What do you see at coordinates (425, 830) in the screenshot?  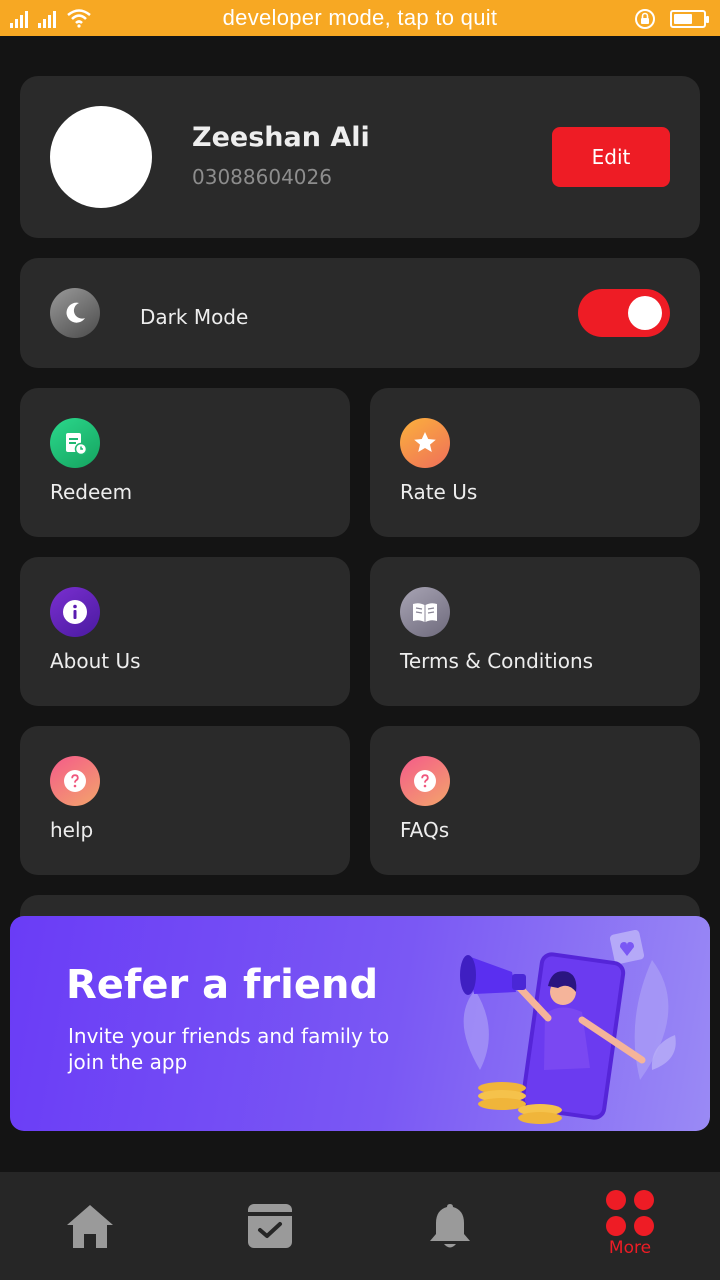 I see `menu-label: FAQs` at bounding box center [425, 830].